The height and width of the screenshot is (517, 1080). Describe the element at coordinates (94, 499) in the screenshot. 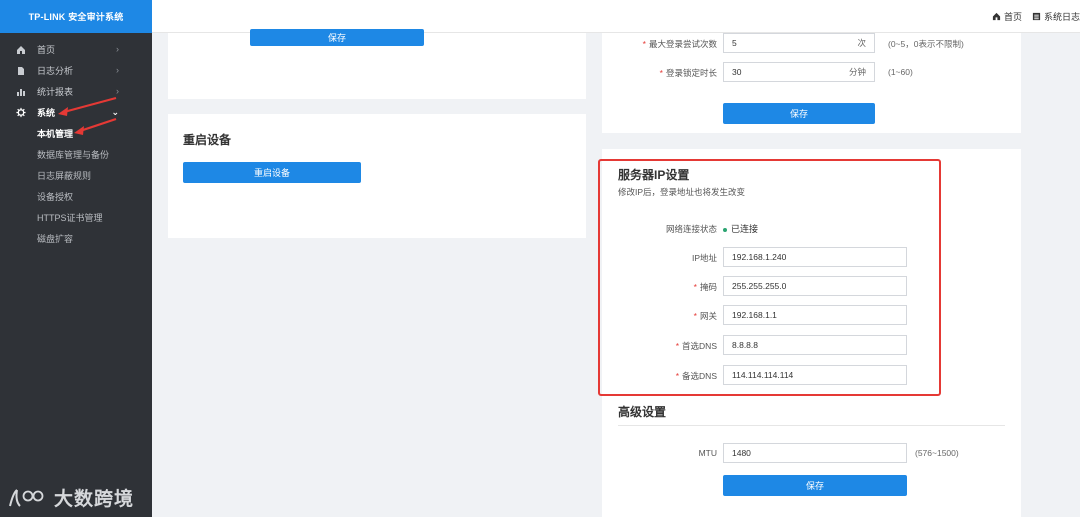

I see `watermark-text: 大数跨境` at that location.